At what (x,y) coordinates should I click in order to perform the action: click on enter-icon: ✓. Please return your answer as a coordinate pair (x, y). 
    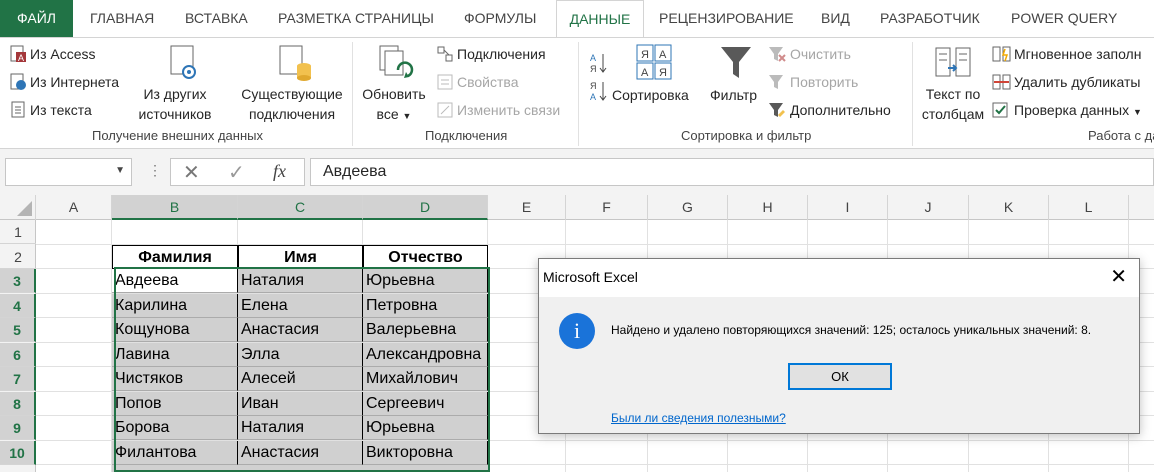
    Looking at the image, I should click on (236, 172).